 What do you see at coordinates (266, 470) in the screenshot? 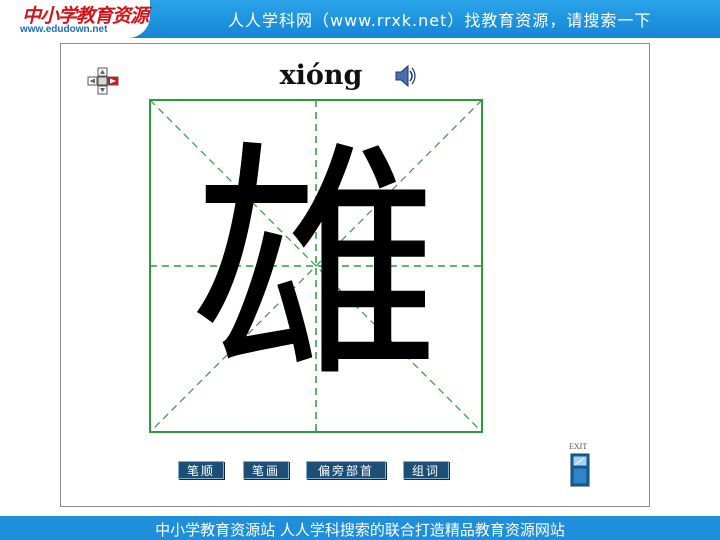
I see `strokes-button: 笔画` at bounding box center [266, 470].